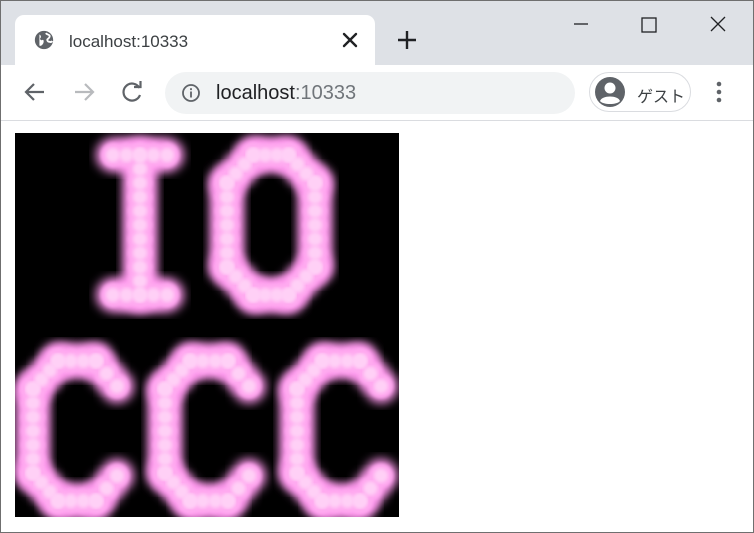 This screenshot has height=533, width=754. Describe the element at coordinates (325, 93) in the screenshot. I see `url-port: :10333` at that location.